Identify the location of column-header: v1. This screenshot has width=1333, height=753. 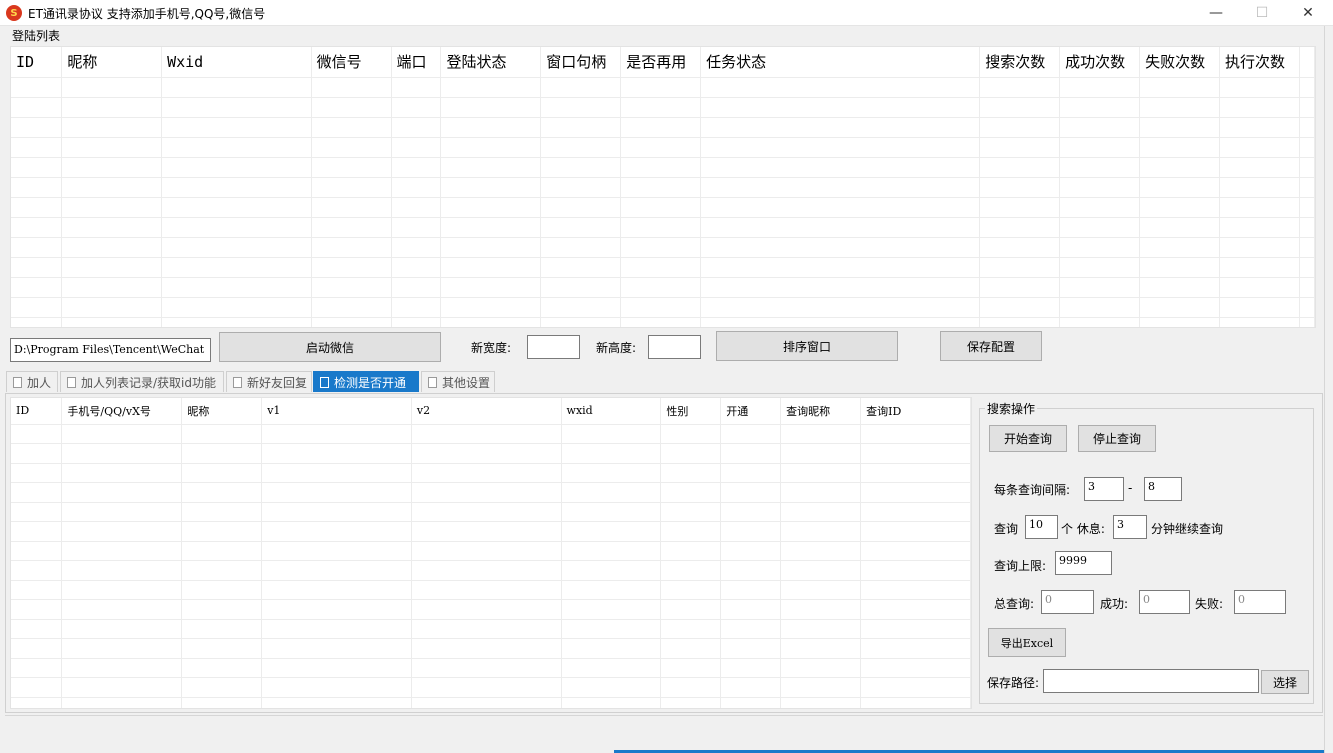
(336, 411).